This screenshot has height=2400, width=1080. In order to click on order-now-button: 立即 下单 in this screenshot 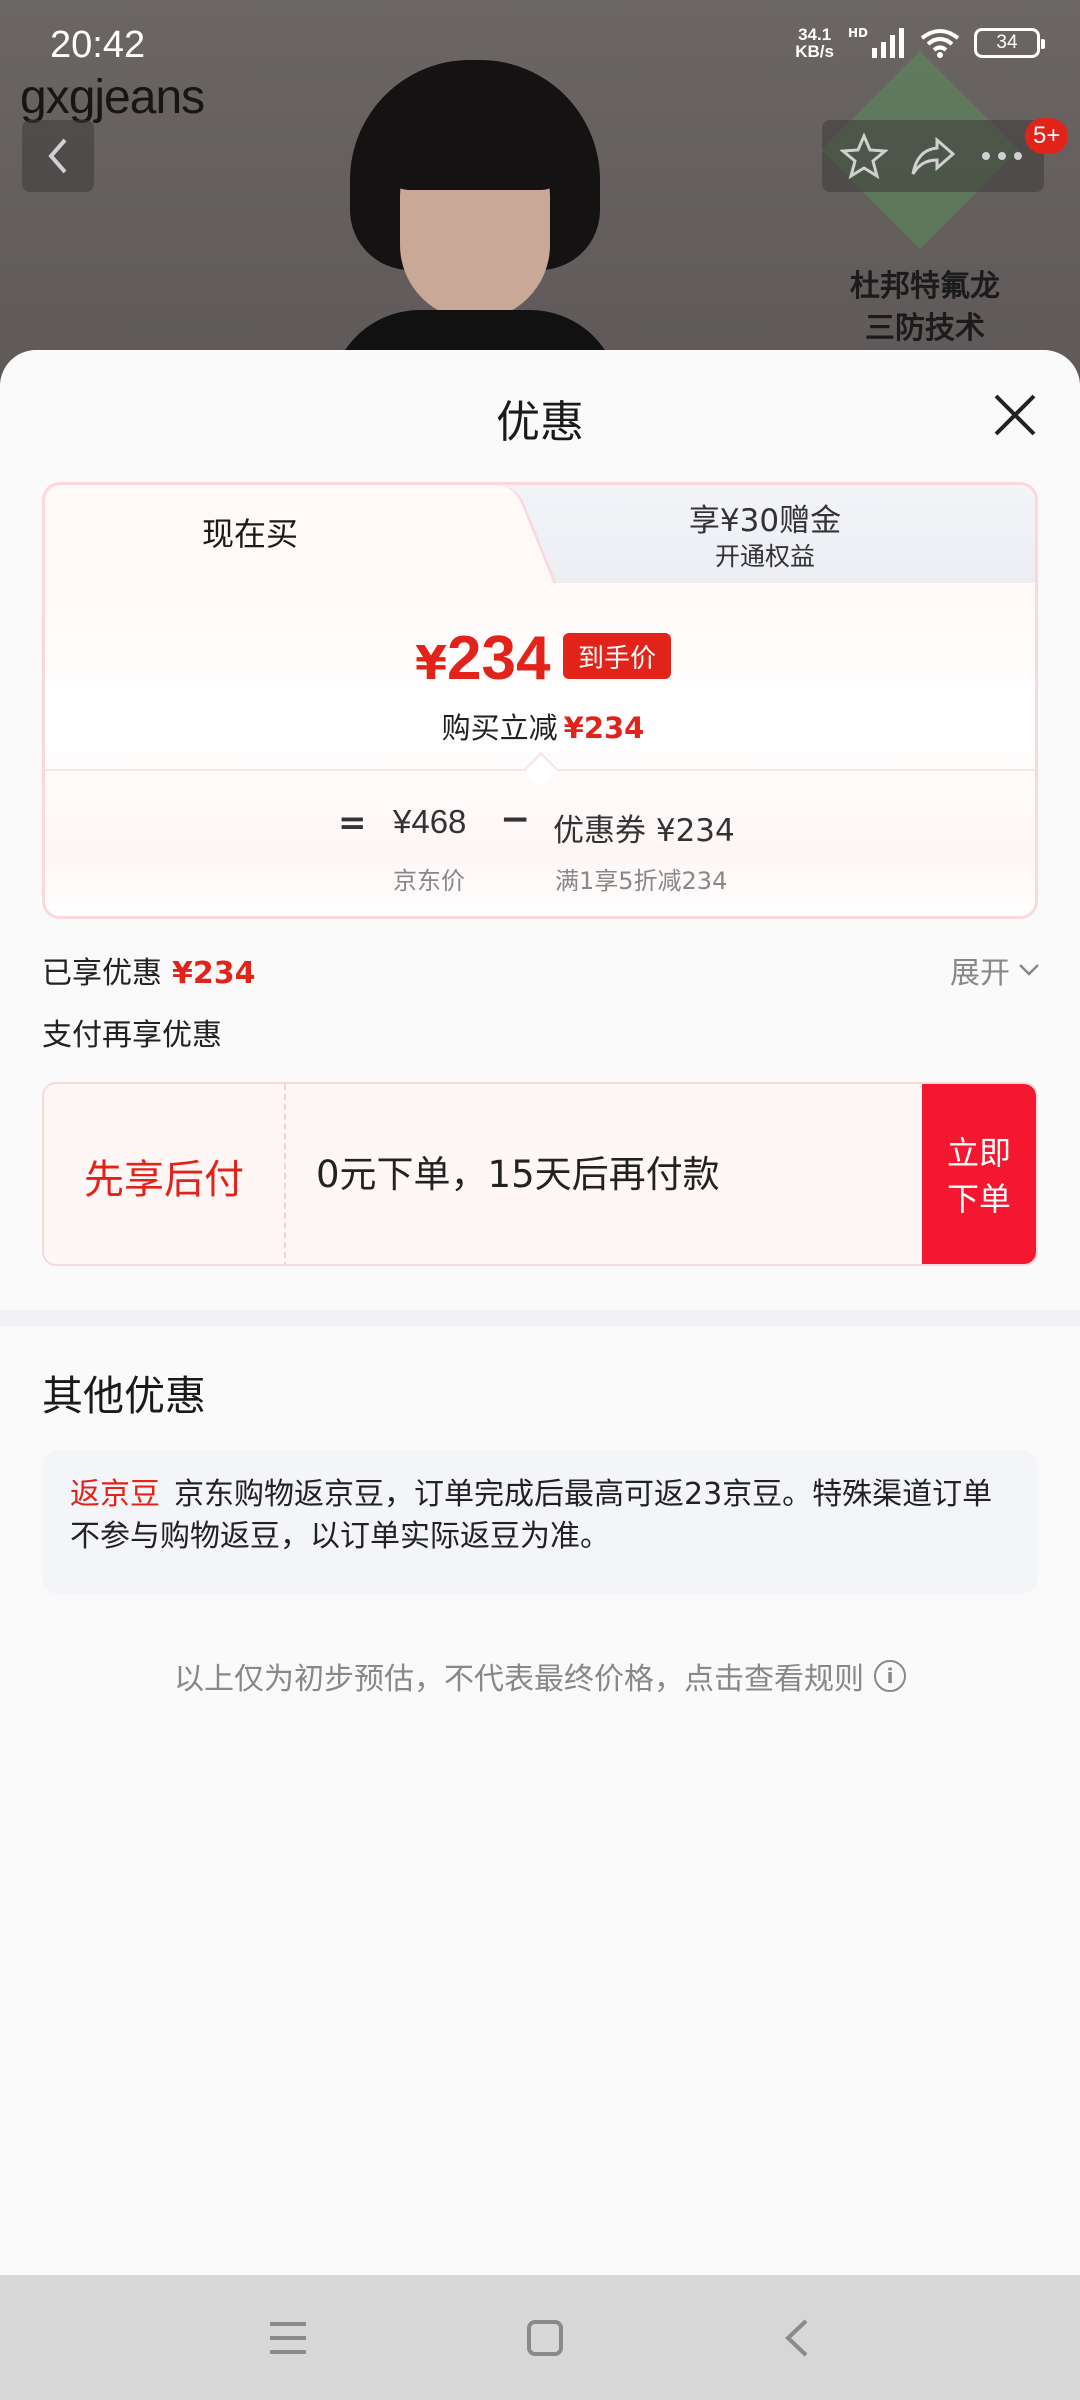, I will do `click(979, 1174)`.